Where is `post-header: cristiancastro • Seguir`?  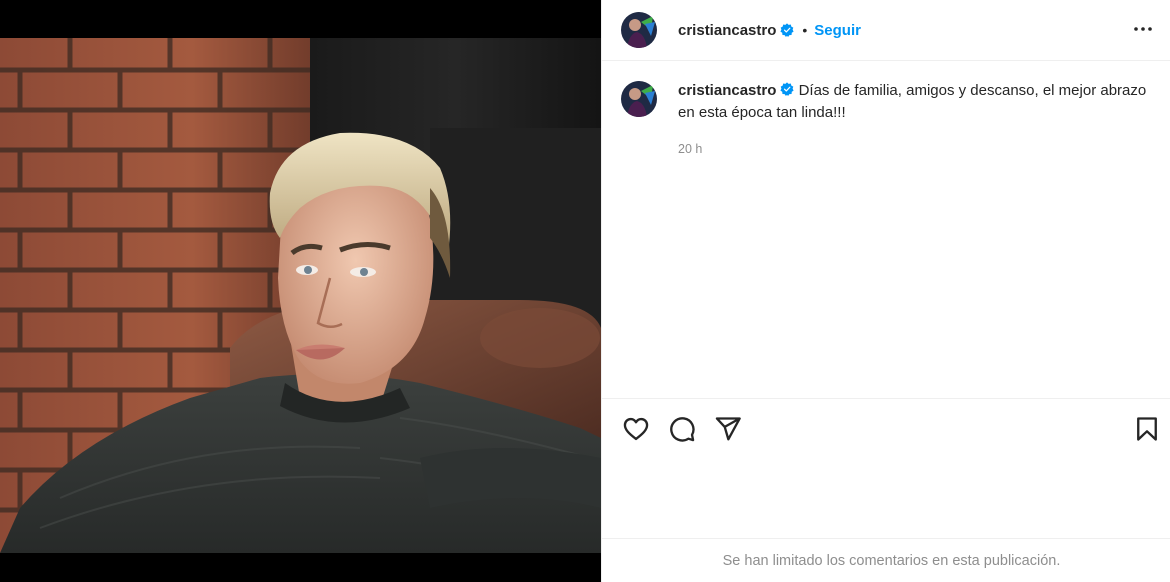
post-header: cristiancastro • Seguir is located at coordinates (886, 30).